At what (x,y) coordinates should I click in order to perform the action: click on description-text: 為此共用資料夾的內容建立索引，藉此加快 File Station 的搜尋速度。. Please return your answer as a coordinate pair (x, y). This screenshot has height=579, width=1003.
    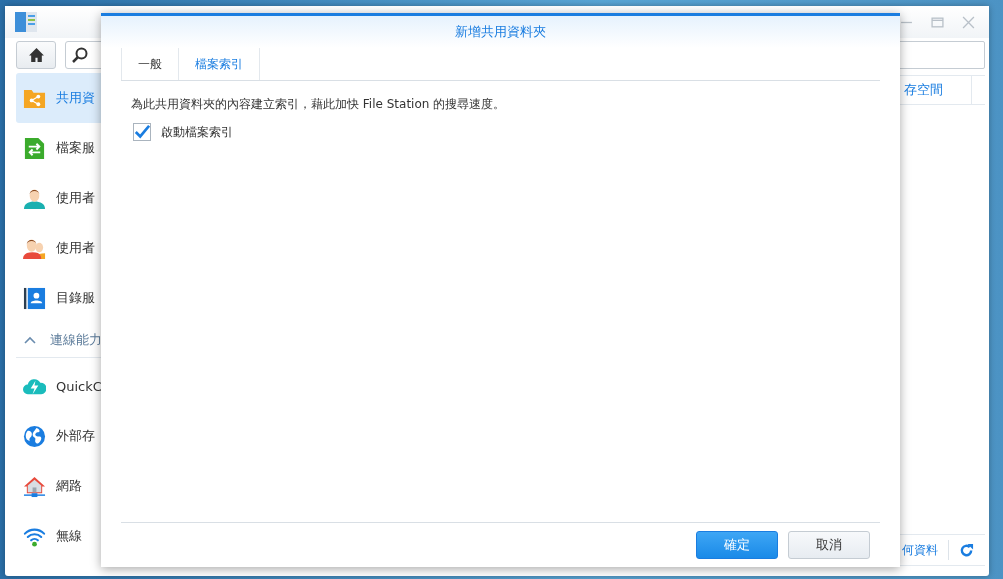
    Looking at the image, I should click on (319, 104).